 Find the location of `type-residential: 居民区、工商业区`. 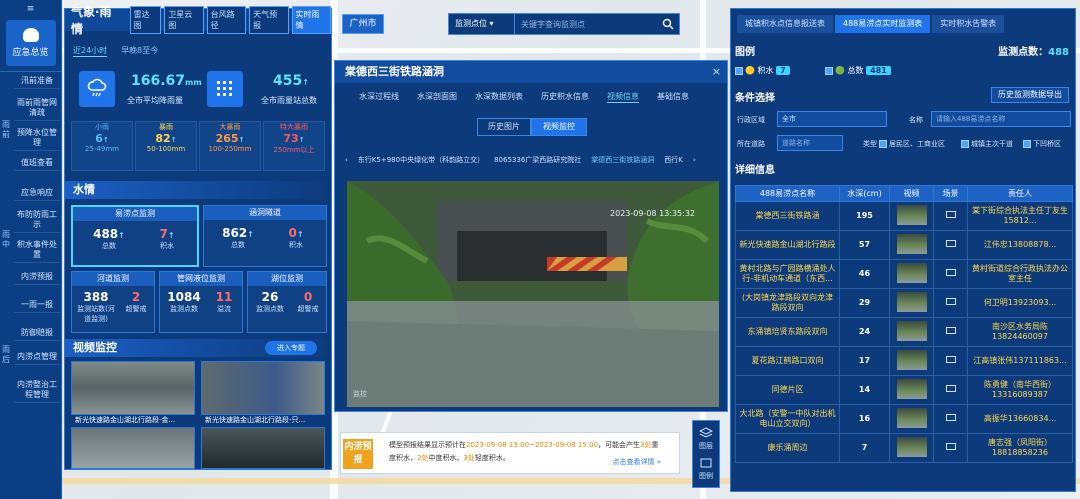

type-residential: 居民区、工商业区 is located at coordinates (912, 144).